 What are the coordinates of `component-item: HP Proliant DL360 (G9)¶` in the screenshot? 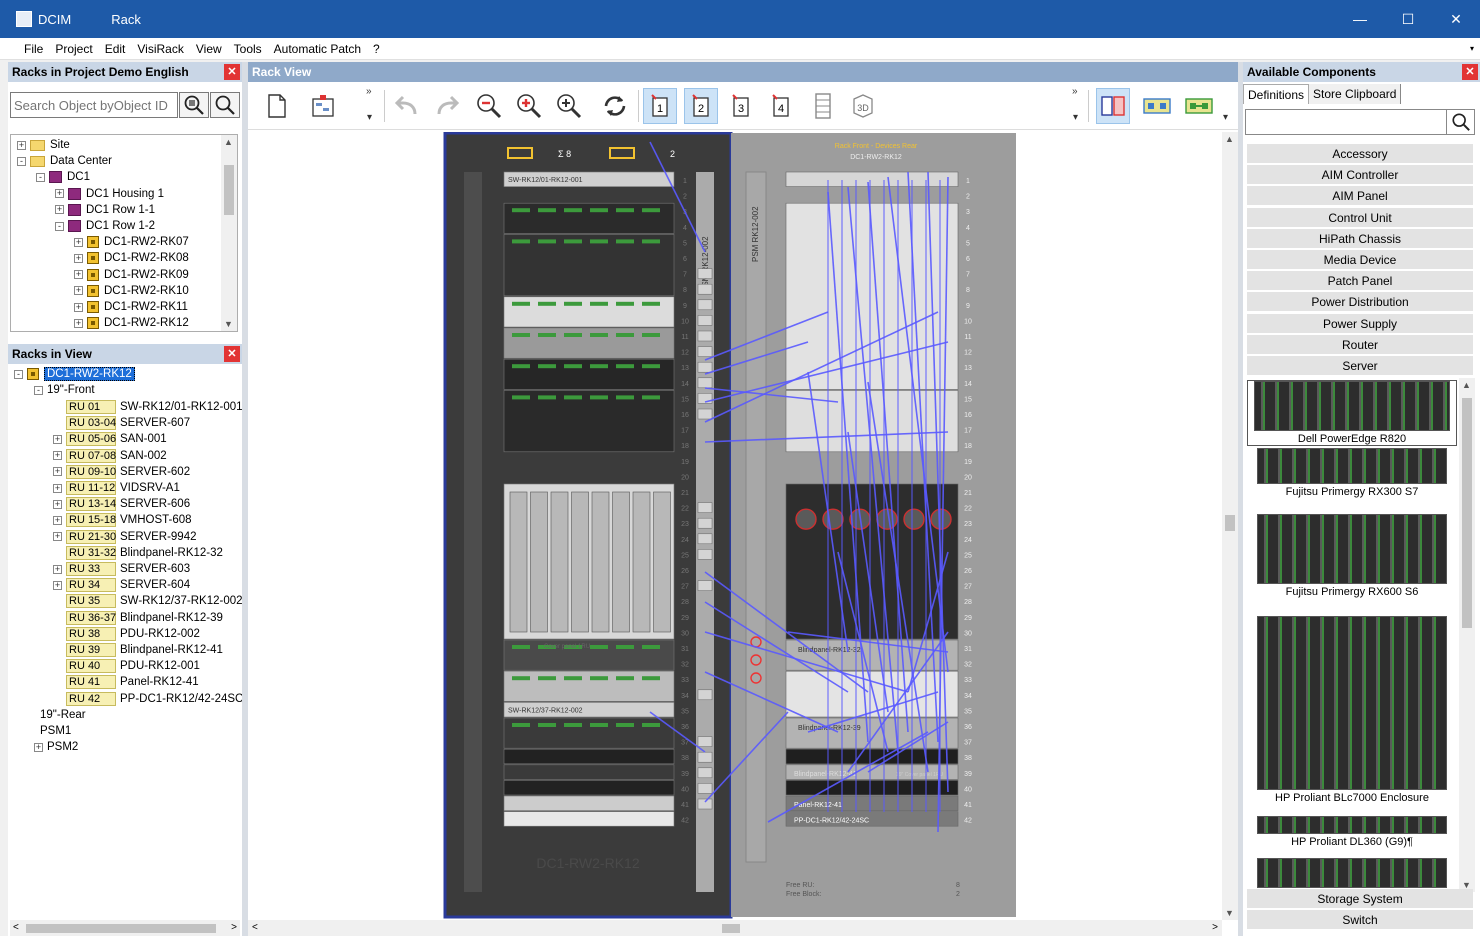 It's located at (1352, 832).